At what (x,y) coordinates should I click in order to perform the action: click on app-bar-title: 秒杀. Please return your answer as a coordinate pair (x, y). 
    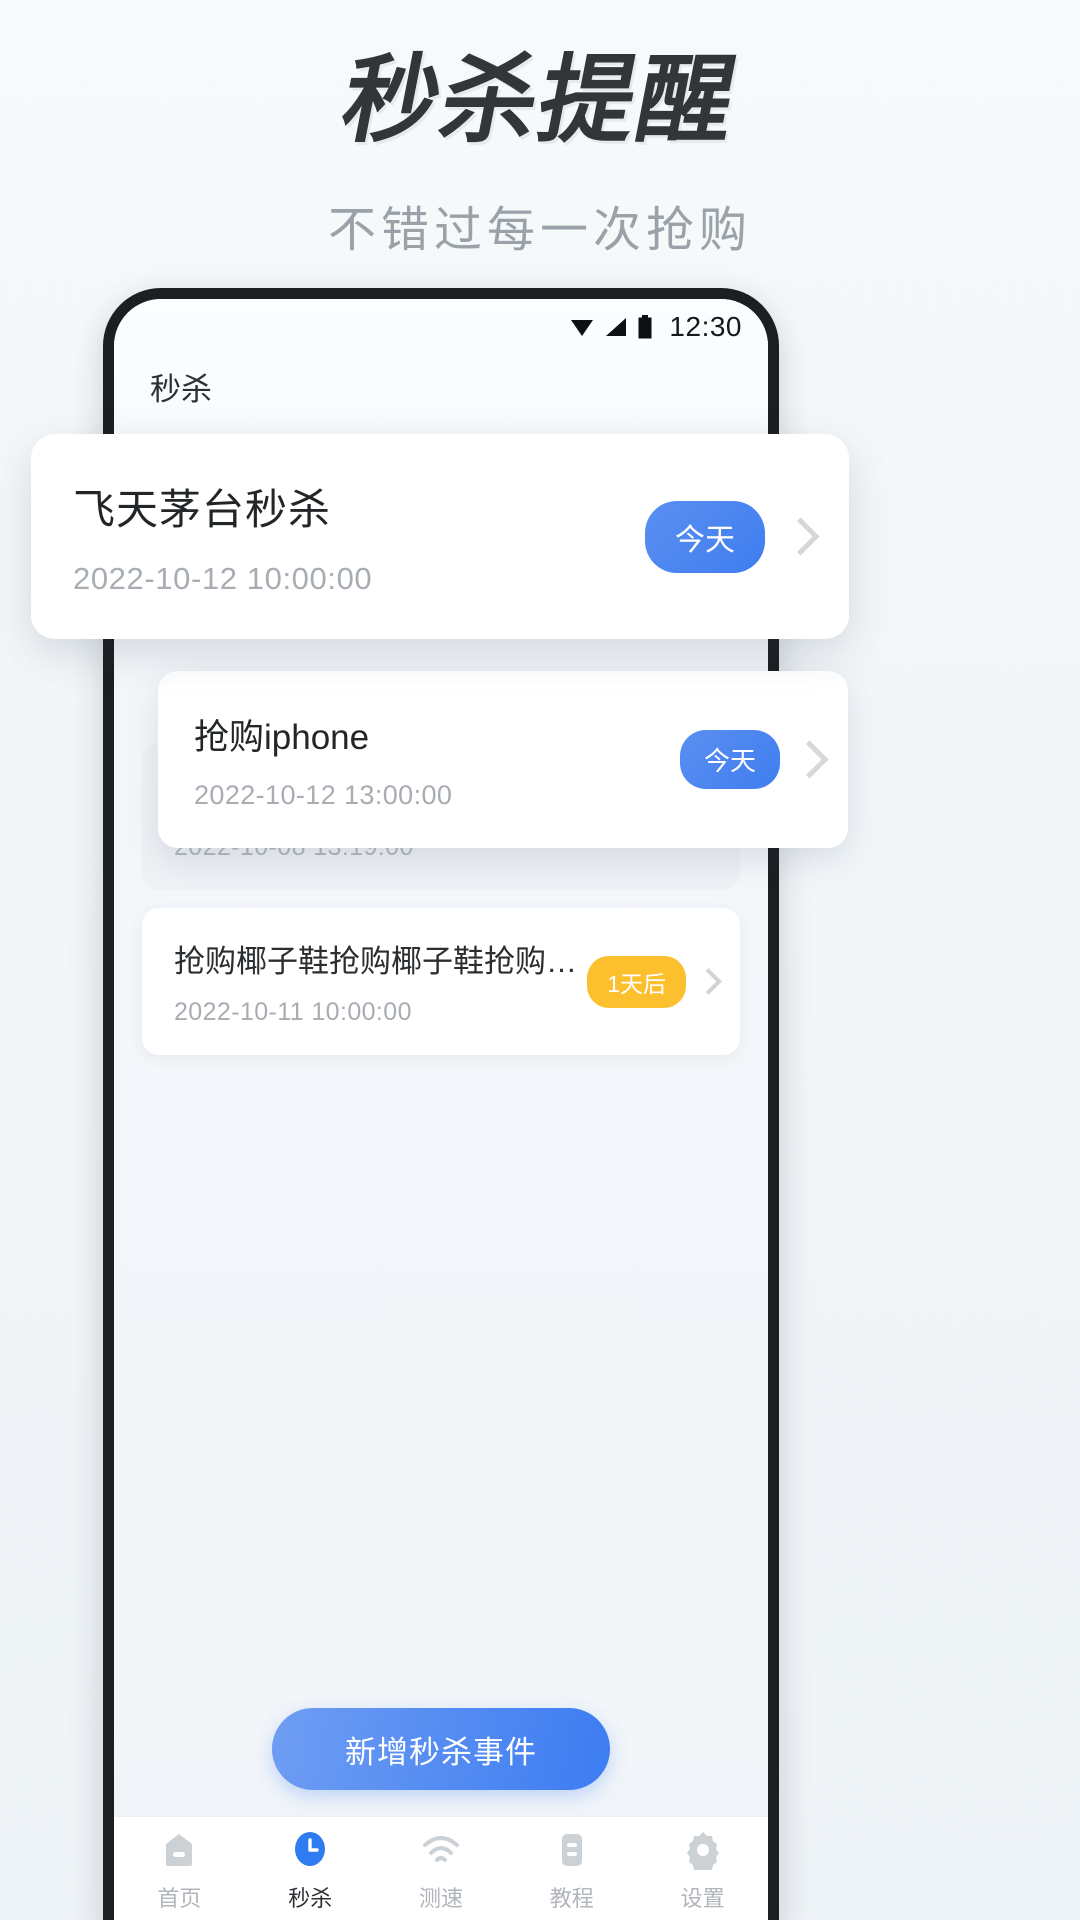
    Looking at the image, I should click on (181, 389).